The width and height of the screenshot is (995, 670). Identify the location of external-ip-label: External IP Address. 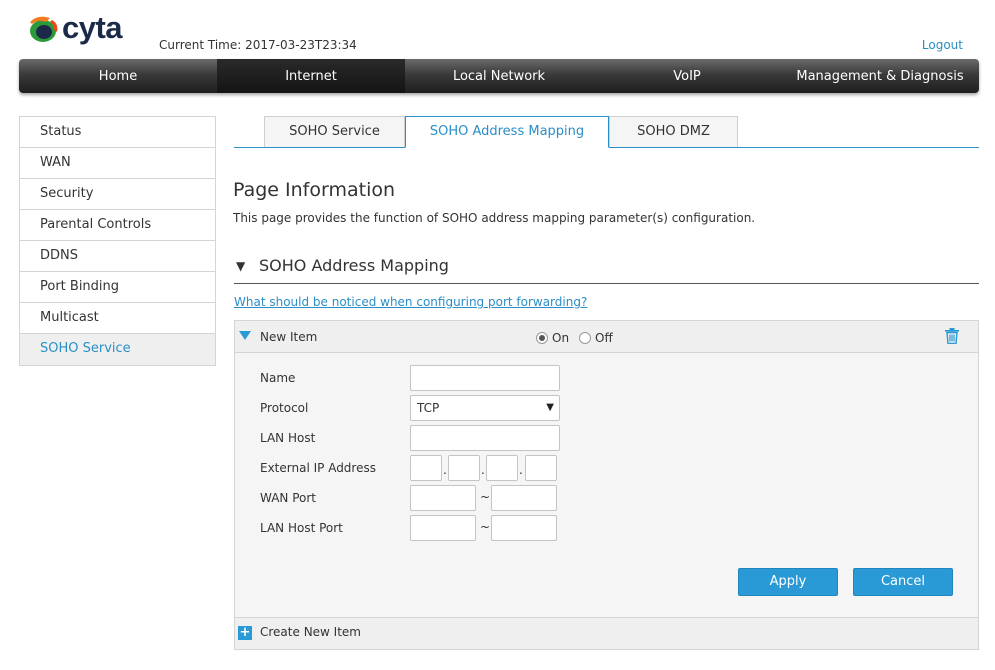
(318, 468).